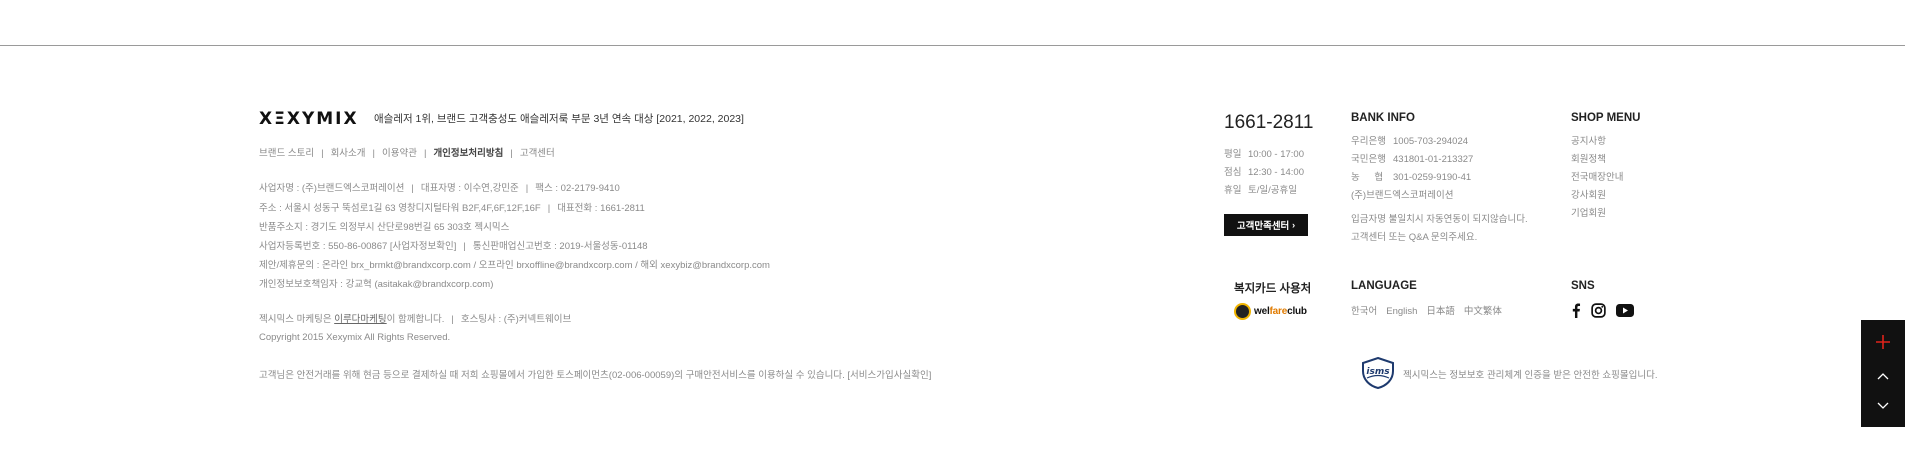  I want to click on isms-badge: isms, so click(1378, 375).